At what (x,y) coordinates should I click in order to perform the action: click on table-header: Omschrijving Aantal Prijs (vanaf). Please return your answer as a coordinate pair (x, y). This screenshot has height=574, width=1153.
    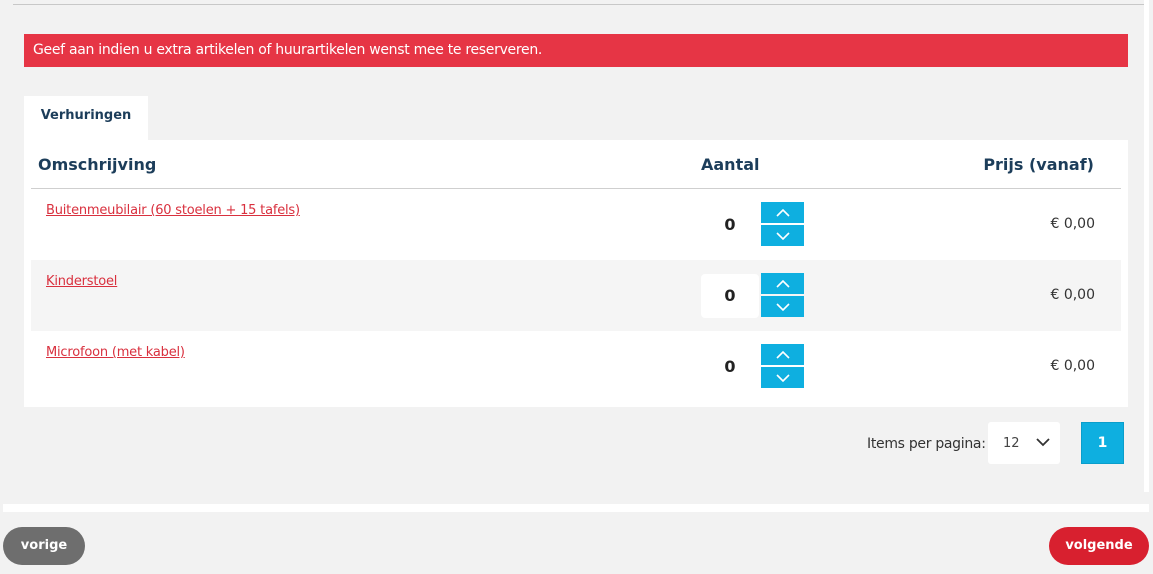
    Looking at the image, I should click on (576, 164).